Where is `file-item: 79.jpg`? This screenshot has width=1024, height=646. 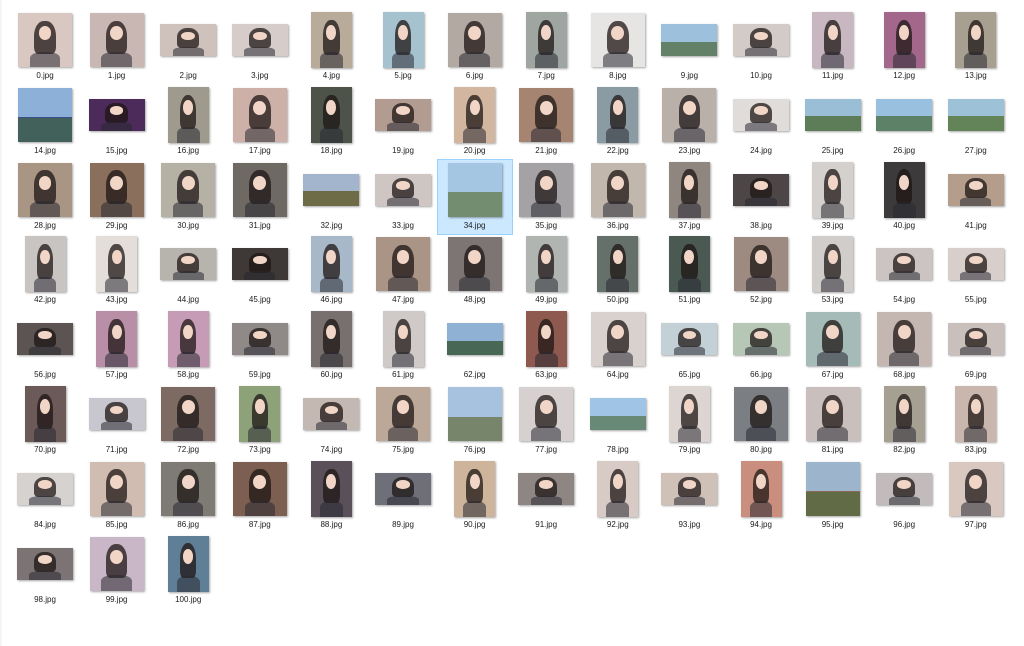
file-item: 79.jpg is located at coordinates (689, 421).